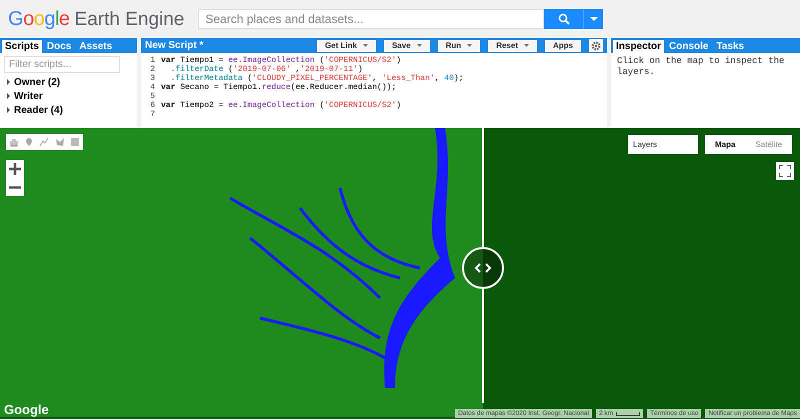 This screenshot has width=800, height=419. What do you see at coordinates (26, 409) in the screenshot?
I see `map-logo: Google` at bounding box center [26, 409].